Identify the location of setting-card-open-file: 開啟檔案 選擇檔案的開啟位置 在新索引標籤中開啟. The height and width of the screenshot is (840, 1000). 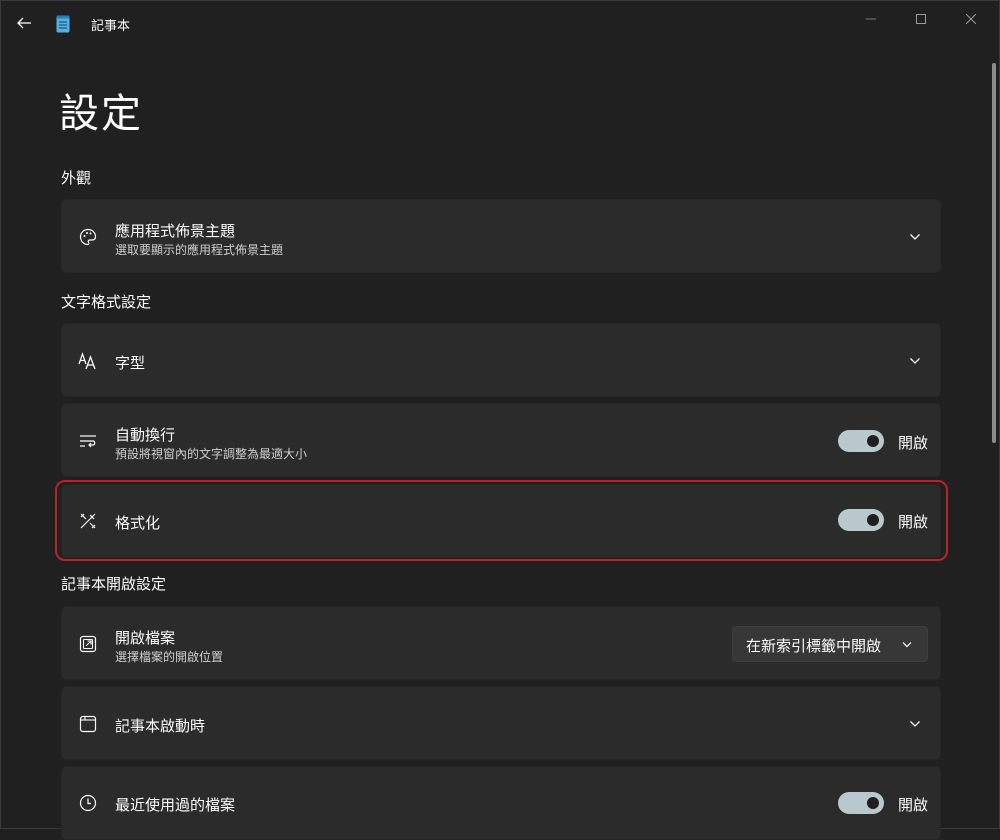
(501, 643).